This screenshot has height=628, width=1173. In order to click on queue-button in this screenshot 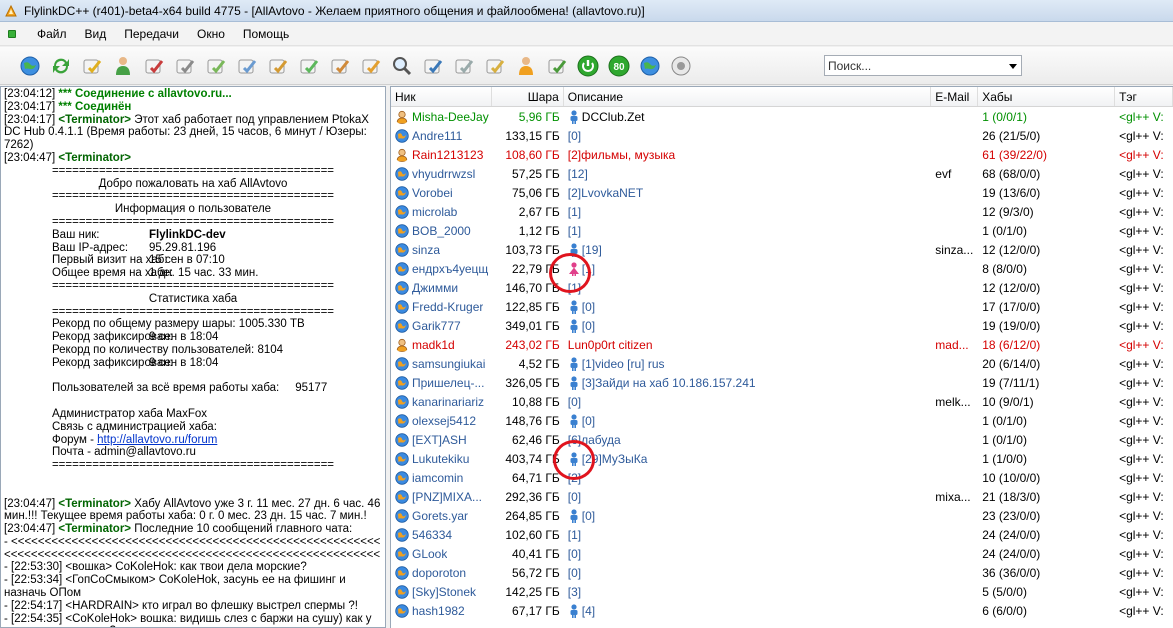, I will do `click(185, 66)`.